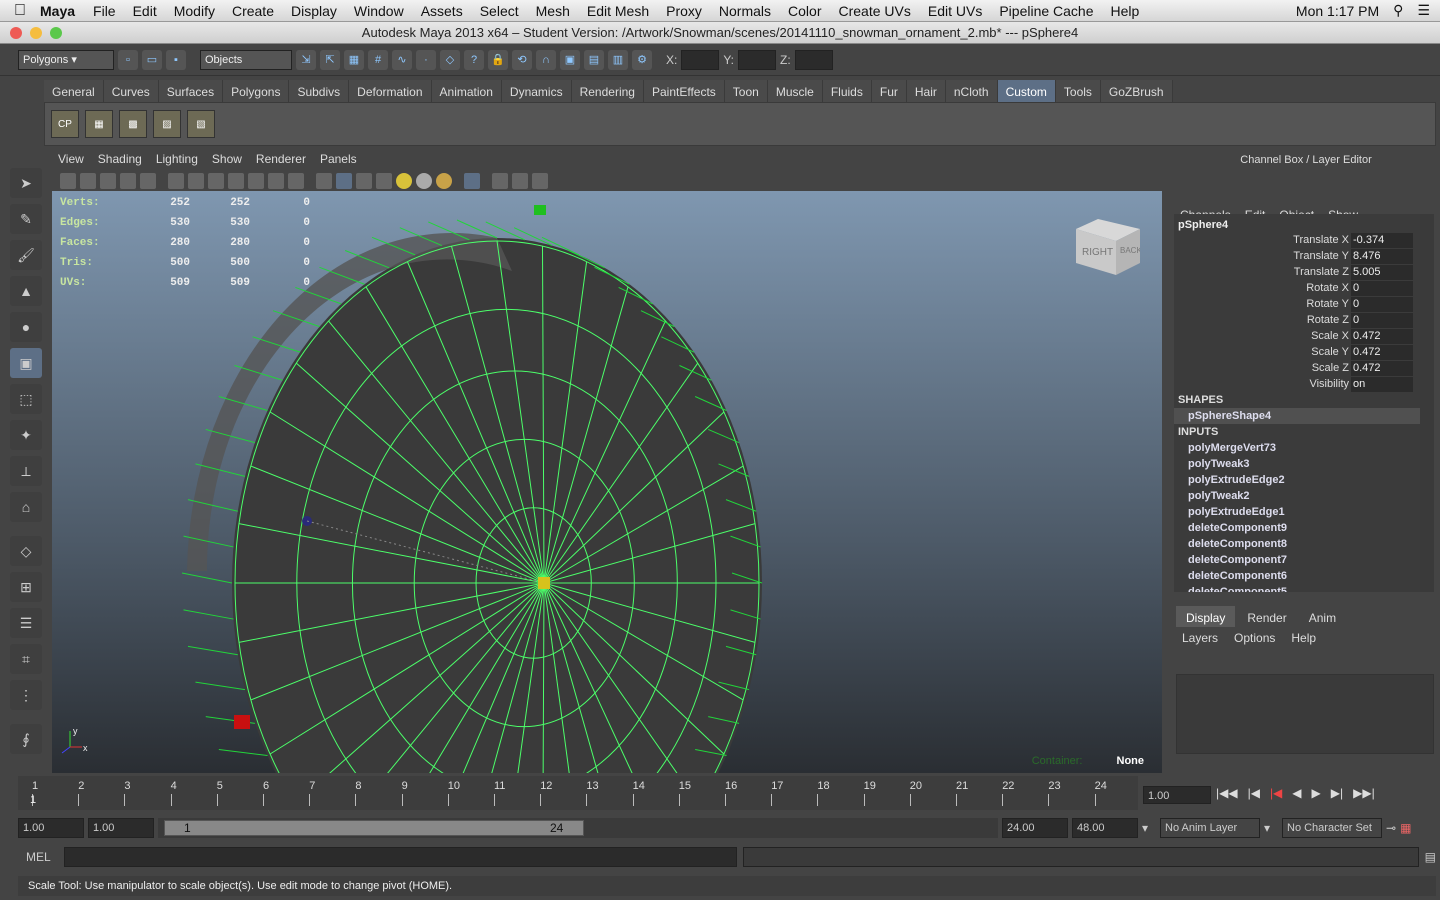 The image size is (1440, 900). What do you see at coordinates (1078, 91) in the screenshot?
I see `shelf-tab-tools: Tools` at bounding box center [1078, 91].